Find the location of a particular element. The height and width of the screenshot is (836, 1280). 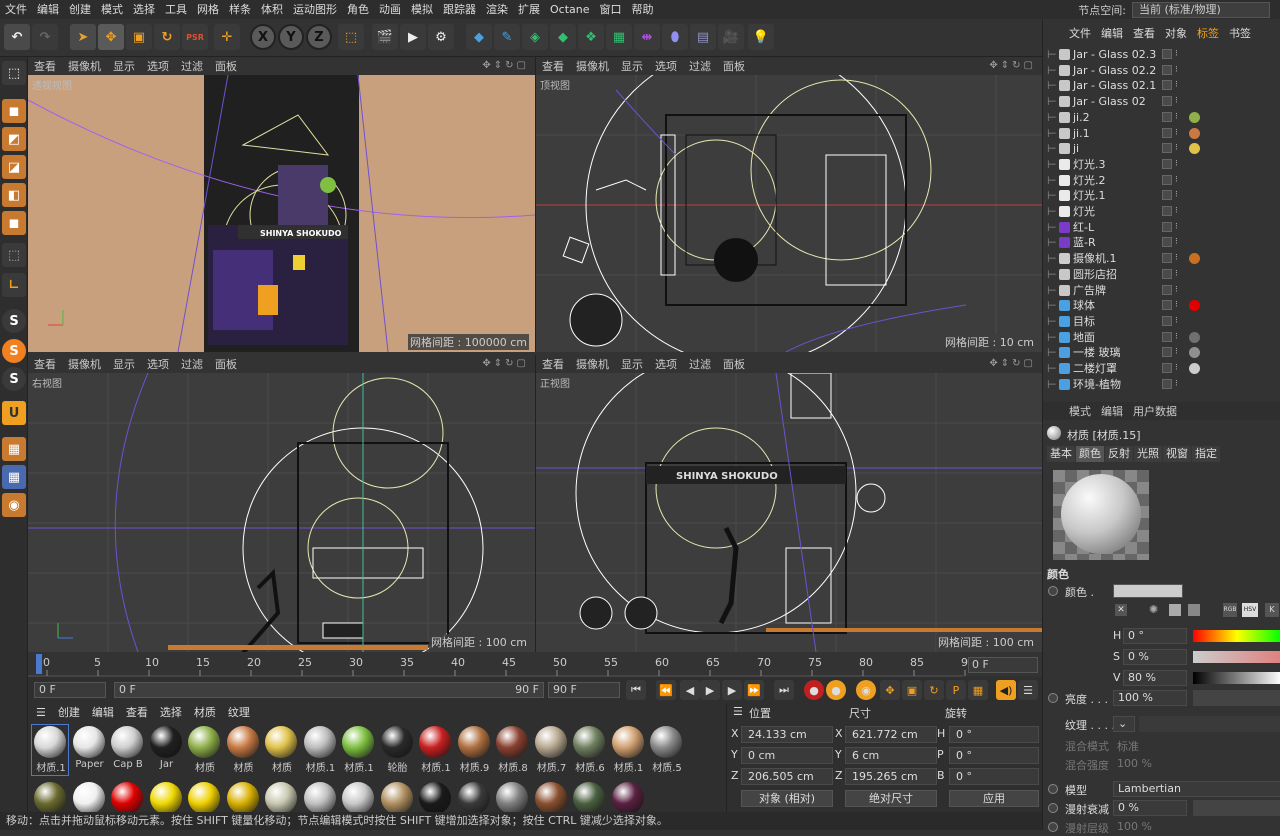

rot-h-field: 0 ° is located at coordinates (994, 734).